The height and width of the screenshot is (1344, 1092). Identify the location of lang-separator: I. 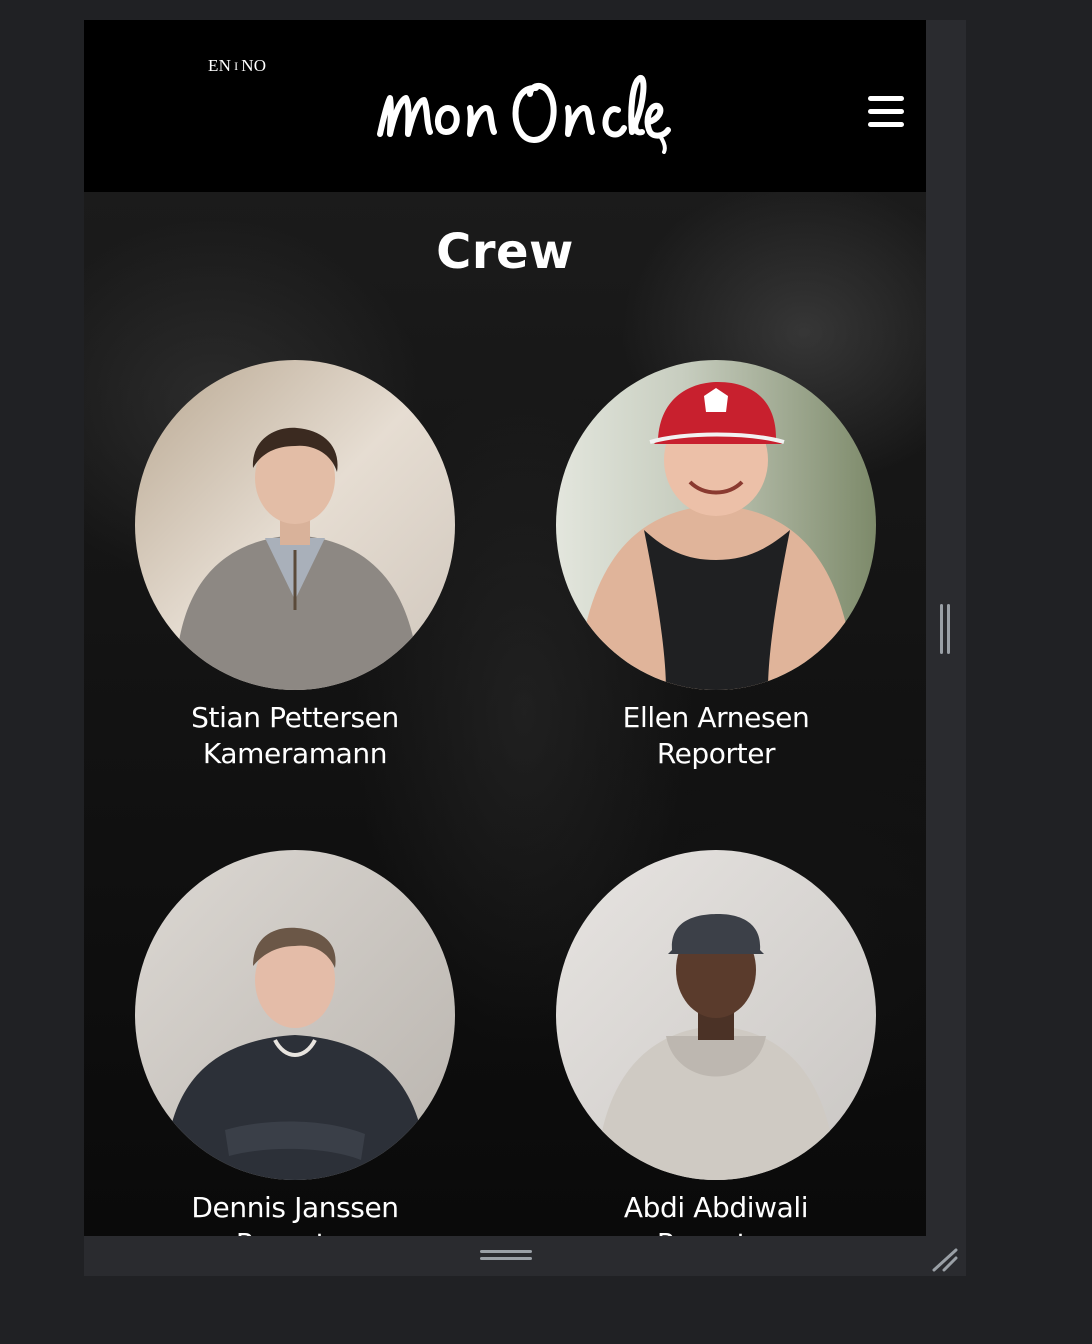
(236, 66).